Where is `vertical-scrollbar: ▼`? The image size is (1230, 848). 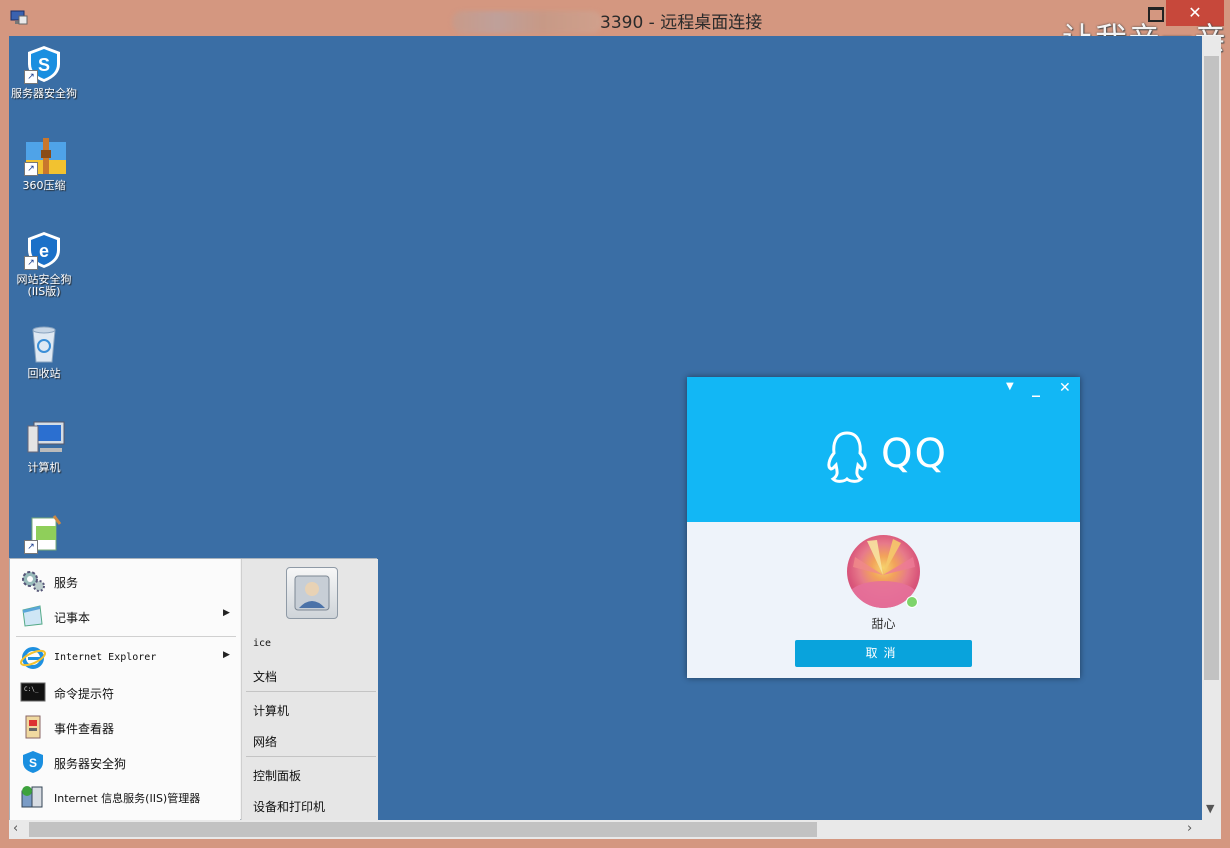
vertical-scrollbar: ▼ is located at coordinates (1211, 428).